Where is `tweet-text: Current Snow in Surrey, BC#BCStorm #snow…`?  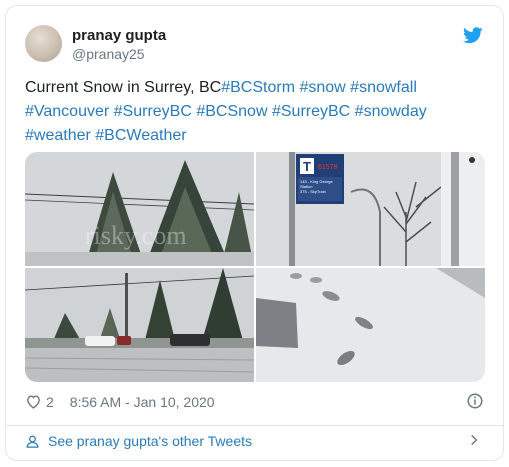
tweet-text: Current Snow in Surrey, BC#BCStorm #snow… is located at coordinates (260, 112).